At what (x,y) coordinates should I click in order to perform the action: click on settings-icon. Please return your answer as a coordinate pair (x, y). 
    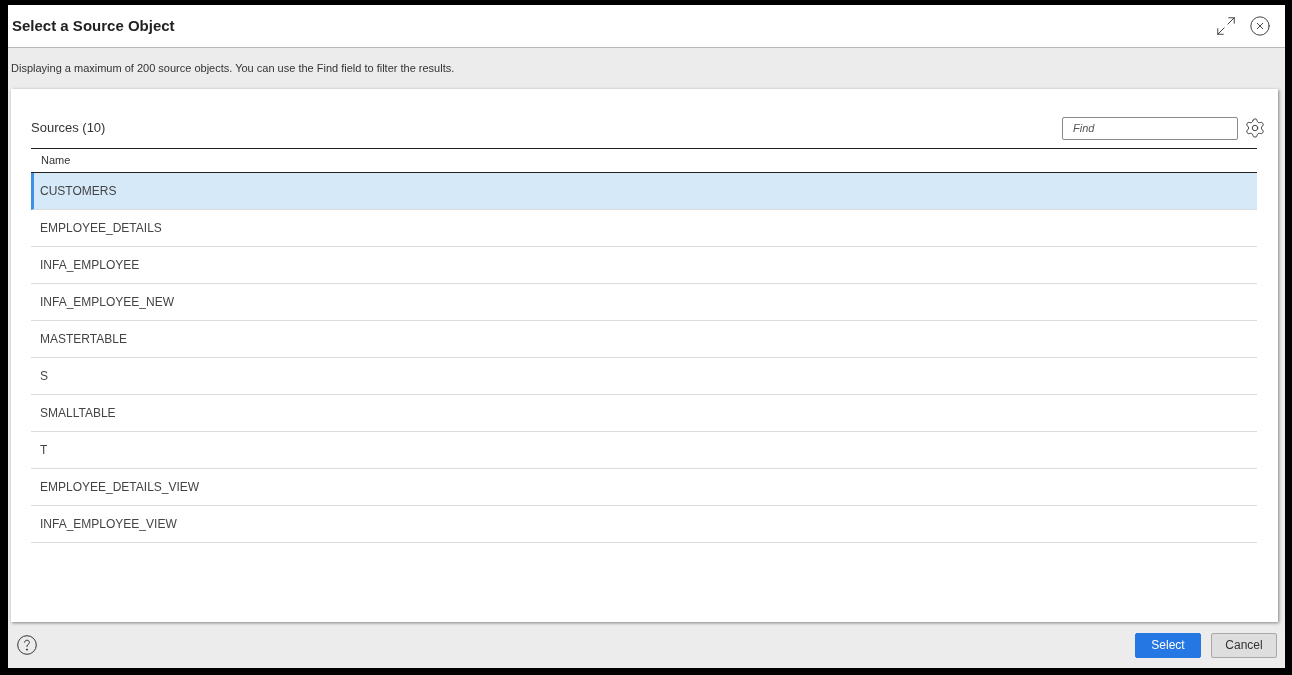
    Looking at the image, I should click on (1255, 128).